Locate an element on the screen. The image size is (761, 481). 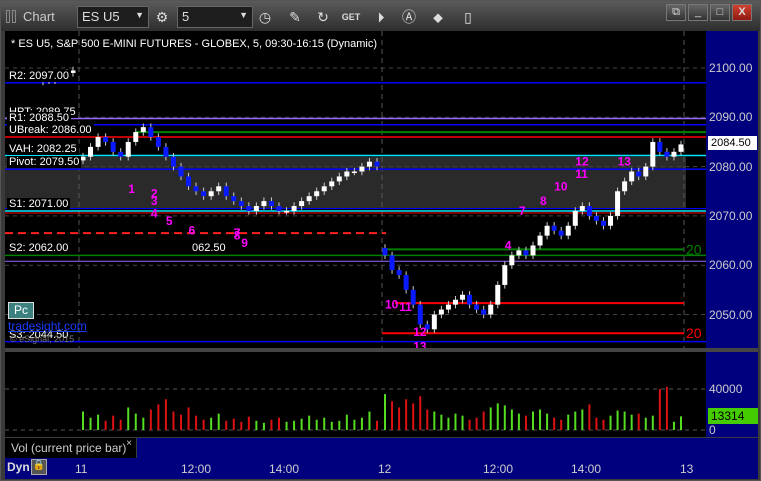
restore-button: ⧉ is located at coordinates (676, 12).